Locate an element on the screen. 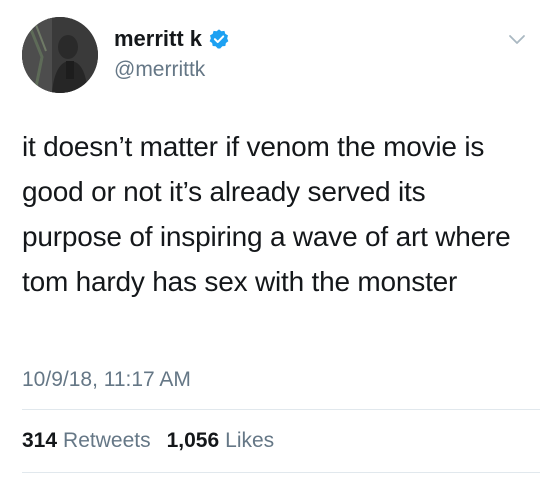 The width and height of the screenshot is (540, 478). tweet-stats: 314 Retweets 1,056 Likes is located at coordinates (148, 441).